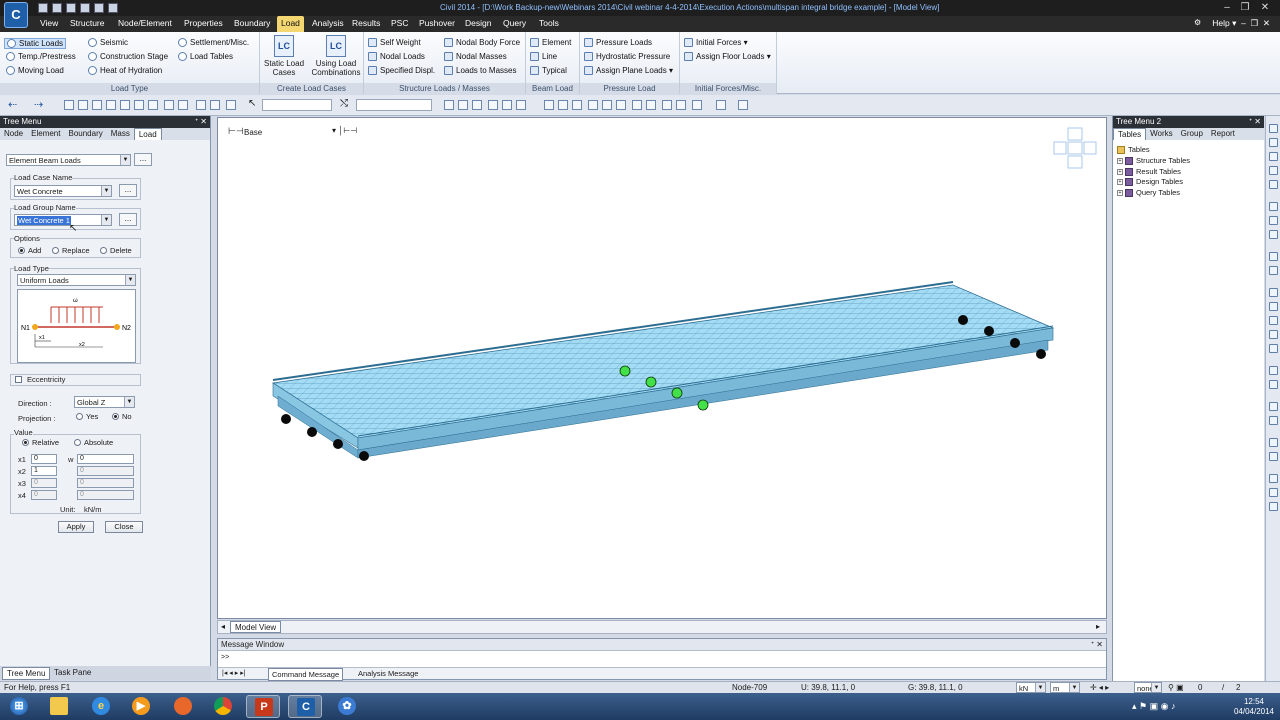 This screenshot has height=720, width=1280. Describe the element at coordinates (1148, 687) in the screenshot. I see `none-select: none ▼` at that location.